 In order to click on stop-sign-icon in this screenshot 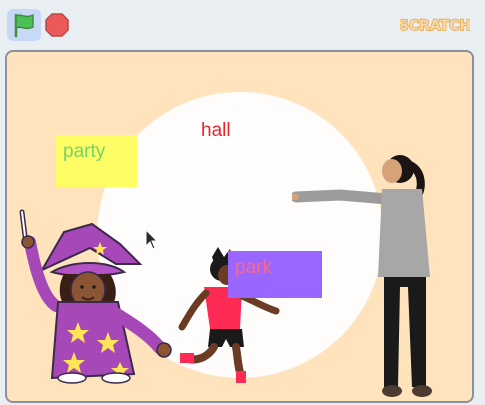, I will do `click(57, 25)`.